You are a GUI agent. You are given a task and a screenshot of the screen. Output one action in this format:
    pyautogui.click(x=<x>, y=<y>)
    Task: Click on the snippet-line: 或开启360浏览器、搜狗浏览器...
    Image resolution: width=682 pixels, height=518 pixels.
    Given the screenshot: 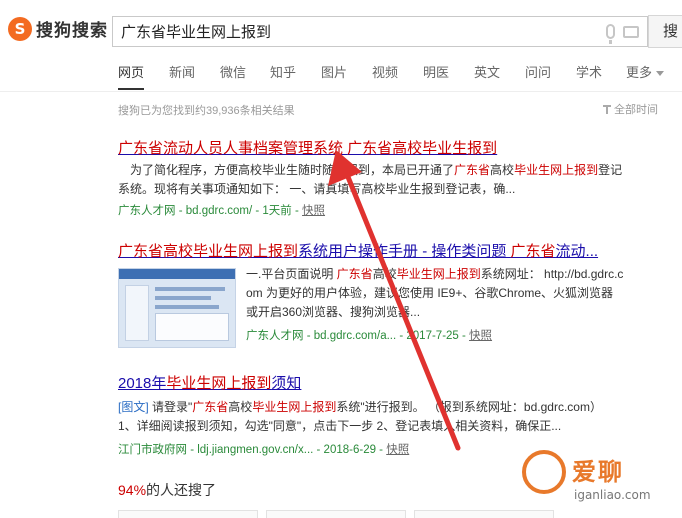 What is the action you would take?
    pyautogui.click(x=333, y=312)
    